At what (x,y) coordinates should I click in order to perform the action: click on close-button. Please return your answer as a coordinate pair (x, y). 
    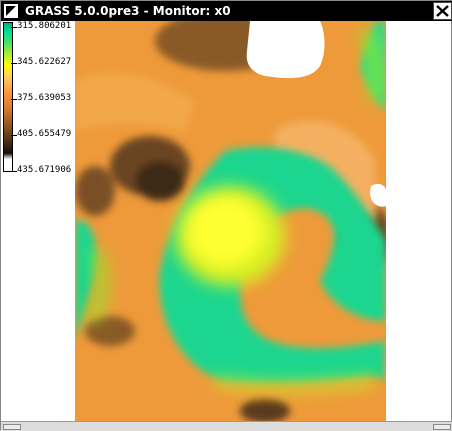
    Looking at the image, I should click on (442, 11).